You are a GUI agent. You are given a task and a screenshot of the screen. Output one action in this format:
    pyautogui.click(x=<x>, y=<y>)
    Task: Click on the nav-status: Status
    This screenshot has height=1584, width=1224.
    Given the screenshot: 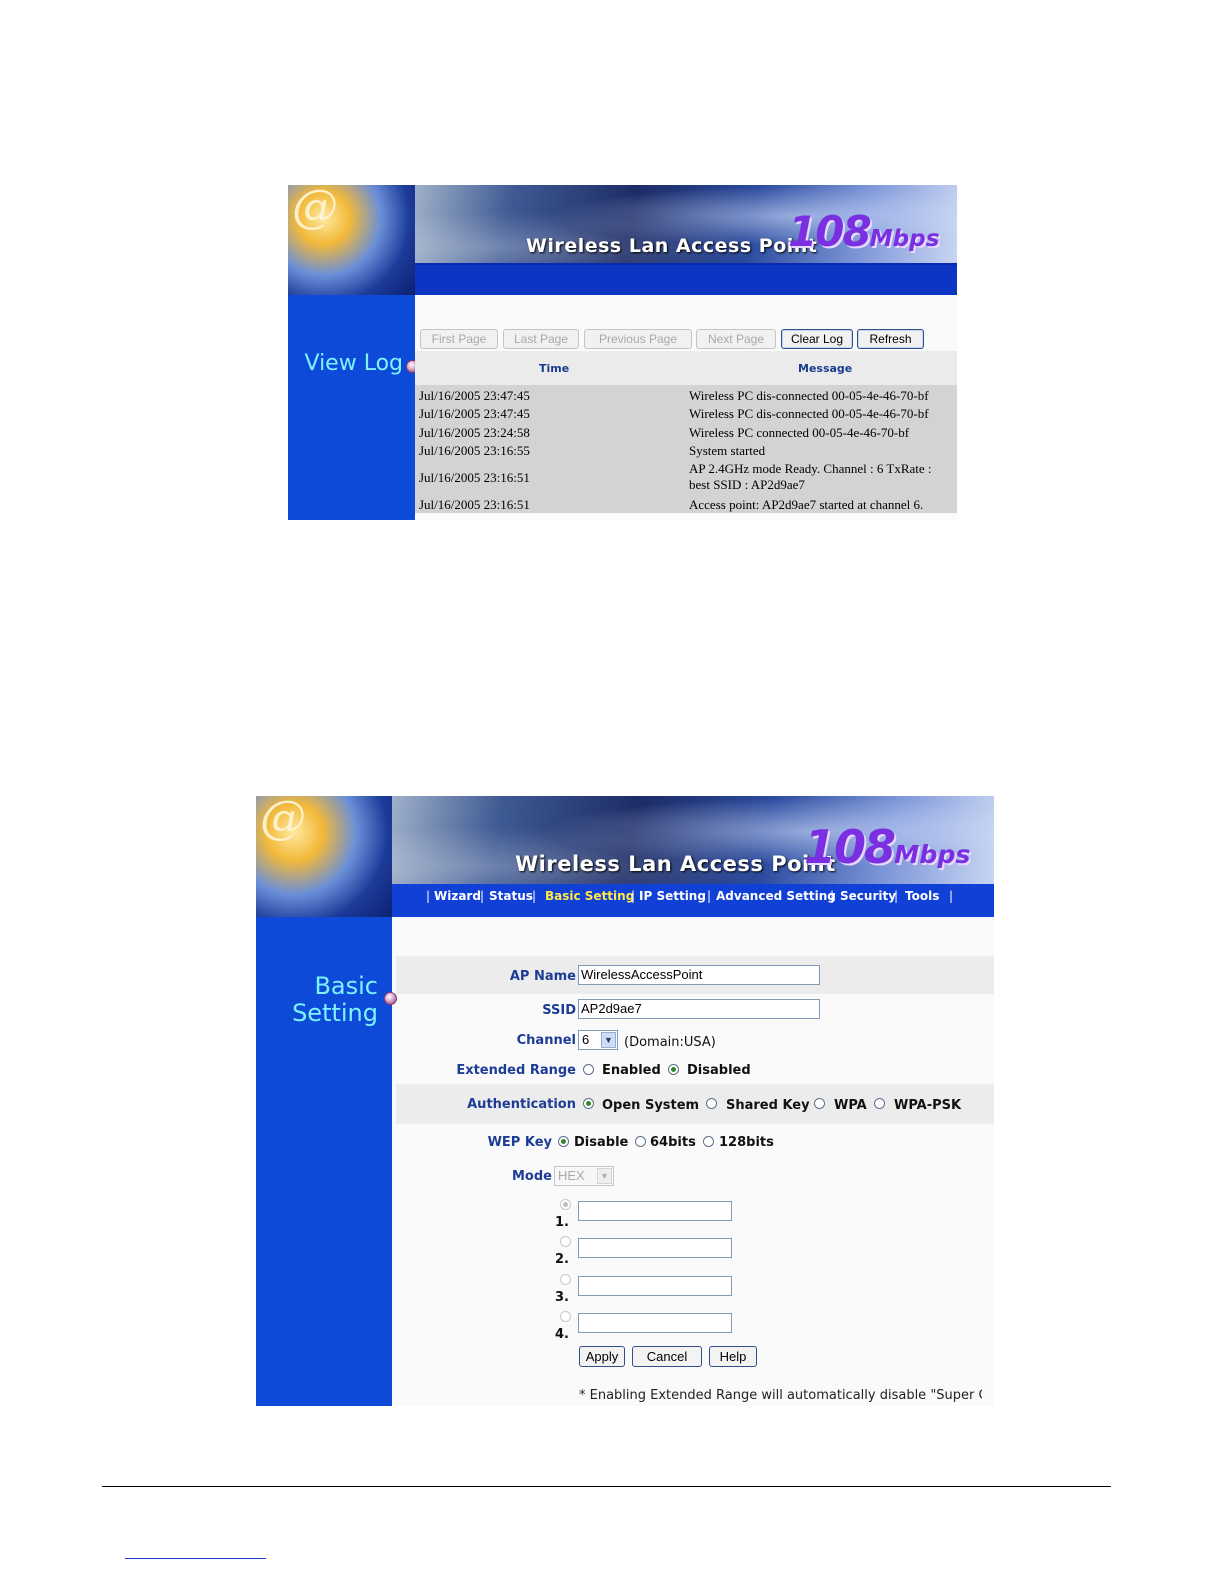 What is the action you would take?
    pyautogui.click(x=511, y=896)
    